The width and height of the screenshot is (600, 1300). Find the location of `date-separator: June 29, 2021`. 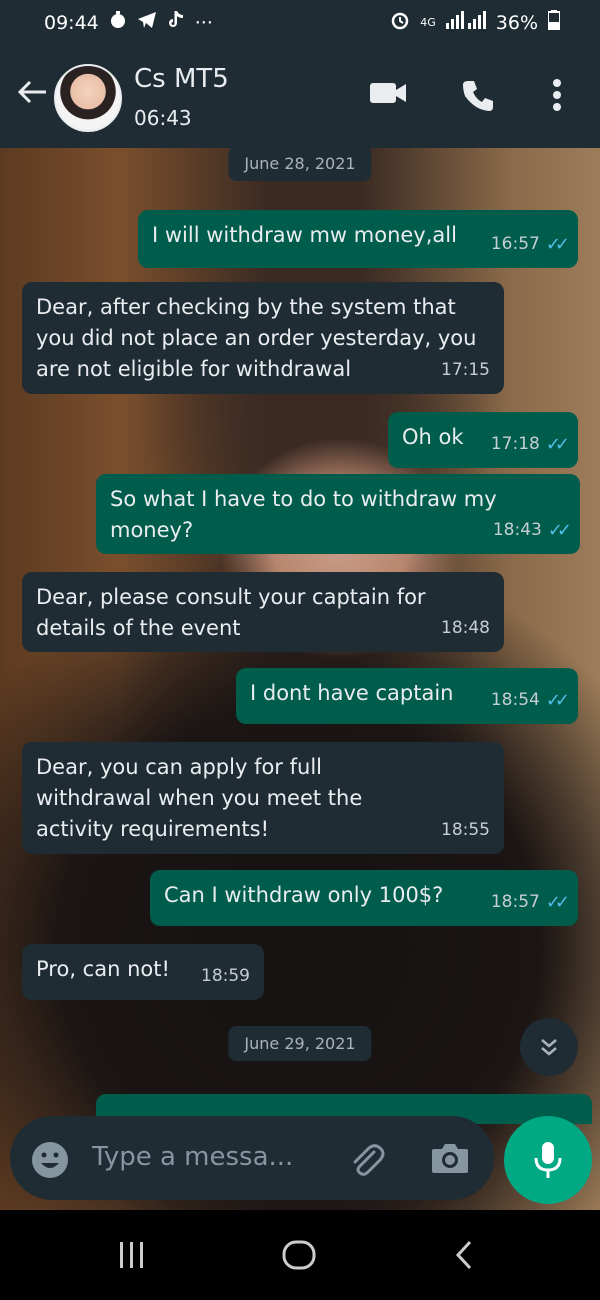

date-separator: June 29, 2021 is located at coordinates (300, 1043).